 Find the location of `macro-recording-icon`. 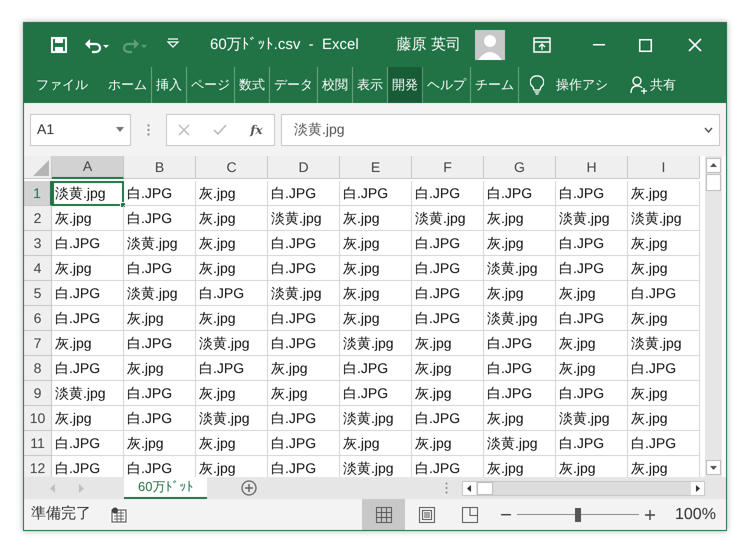

macro-recording-icon is located at coordinates (119, 514).